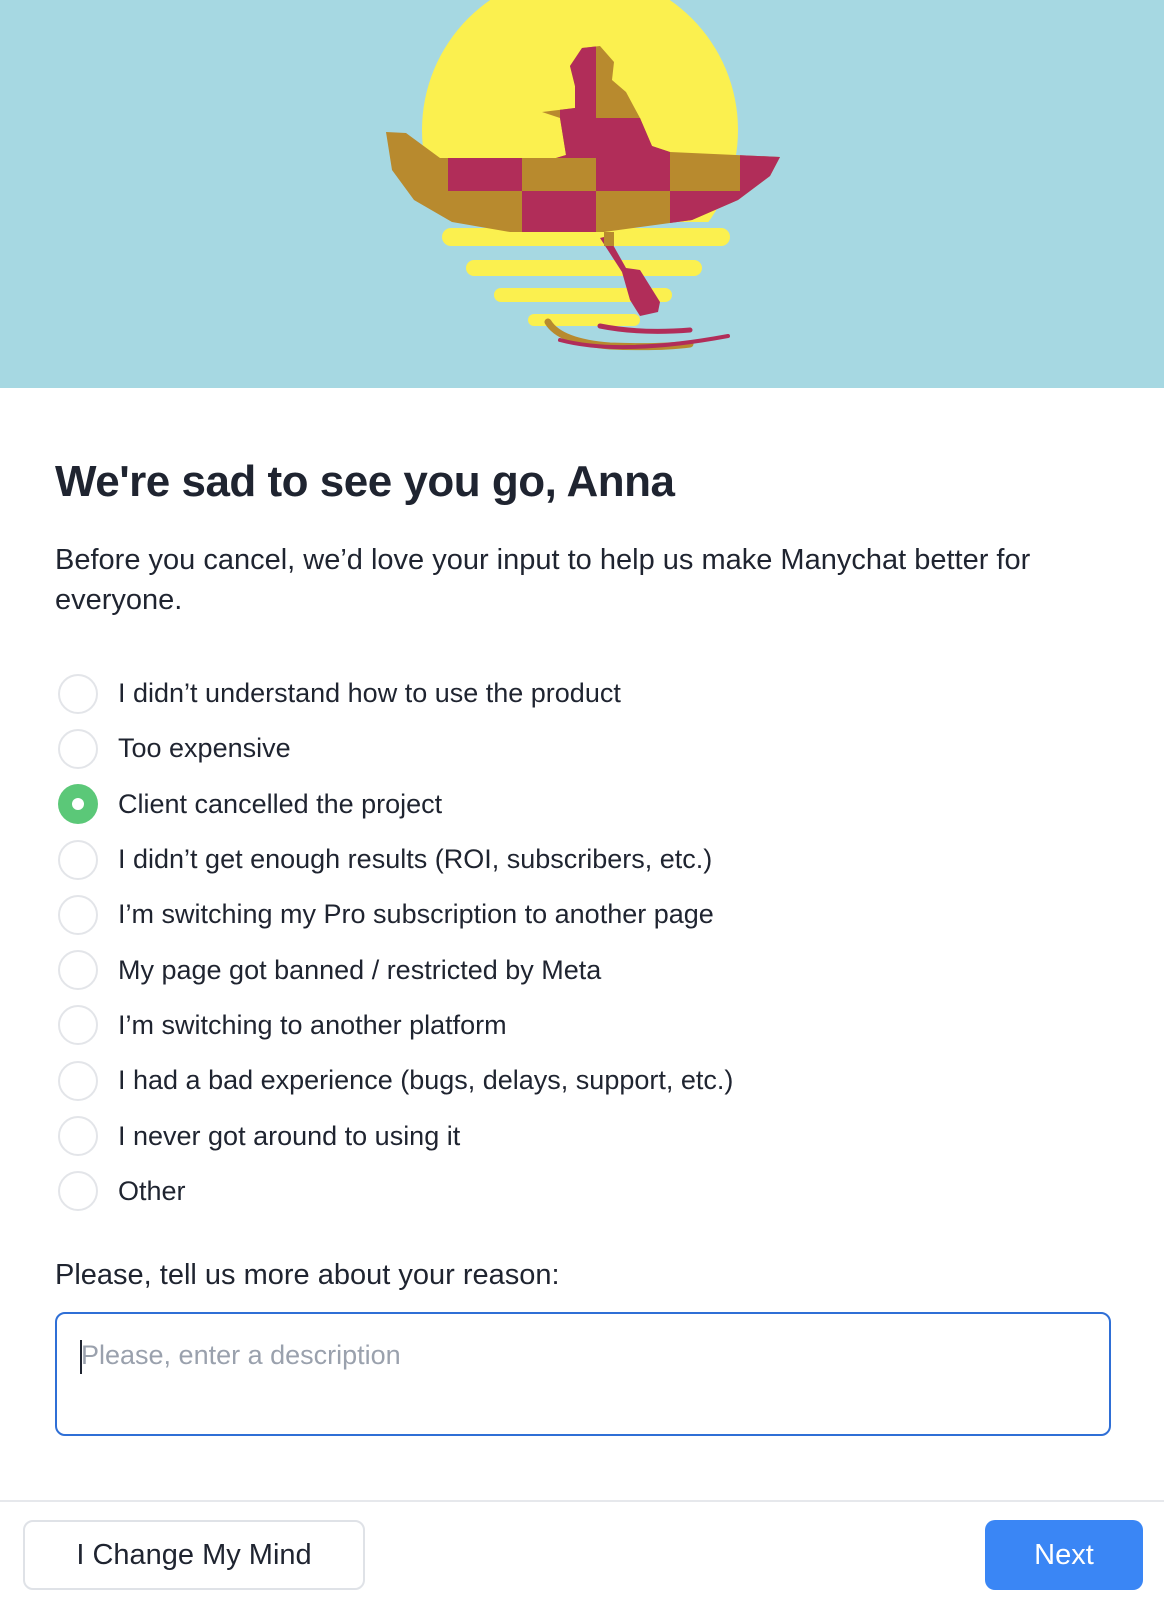  I want to click on change-my-mind-button: I Change My Mind, so click(194, 1555).